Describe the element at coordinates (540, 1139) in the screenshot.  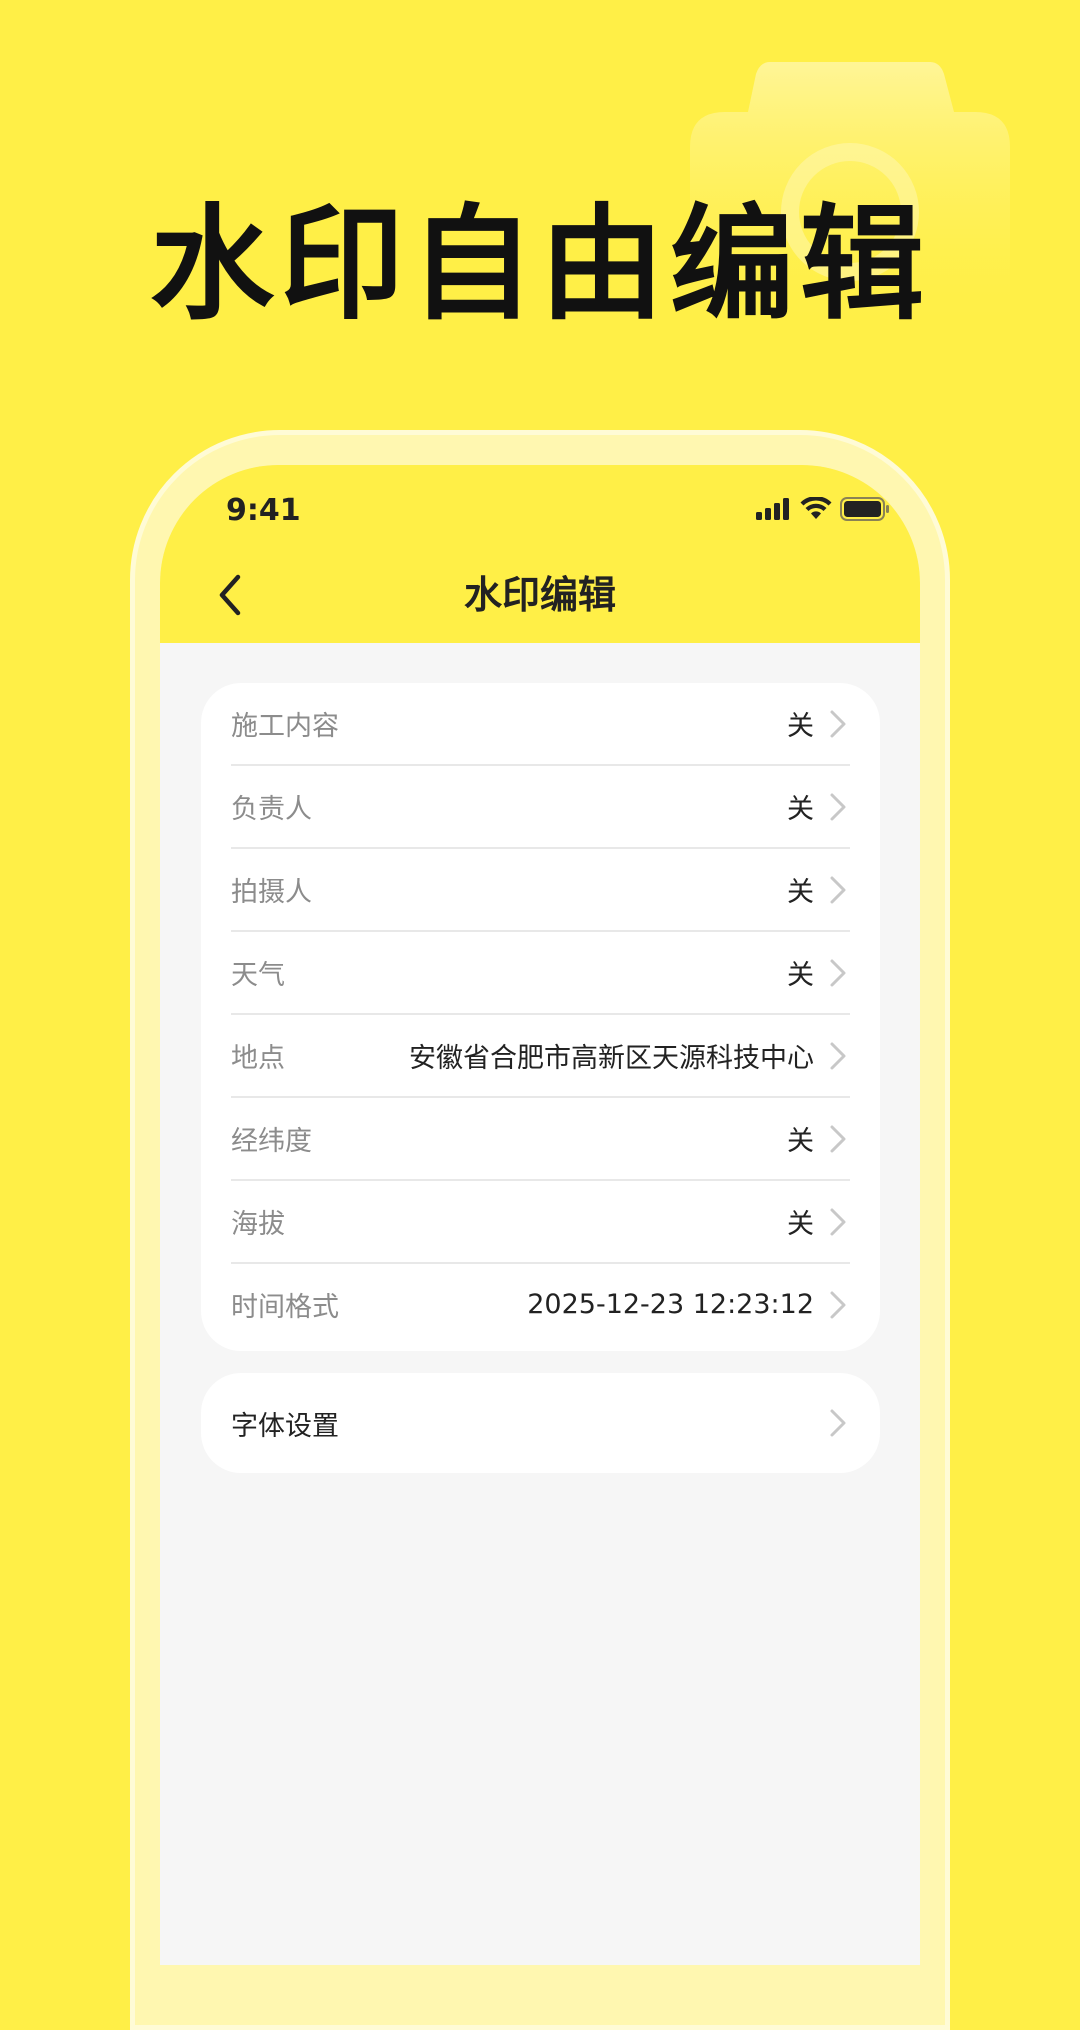
I see `setting-row-coordinates: 经纬度 关` at that location.